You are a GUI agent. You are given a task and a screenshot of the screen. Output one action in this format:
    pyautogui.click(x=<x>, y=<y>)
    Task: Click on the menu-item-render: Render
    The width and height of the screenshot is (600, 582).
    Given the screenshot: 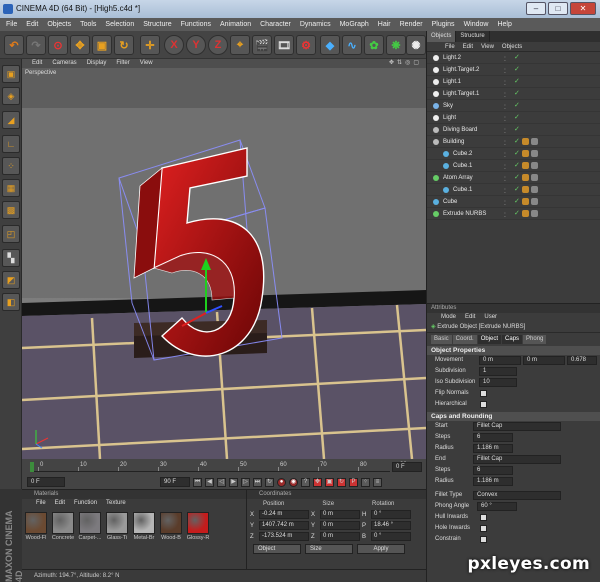 What is the action you would take?
    pyautogui.click(x=411, y=24)
    